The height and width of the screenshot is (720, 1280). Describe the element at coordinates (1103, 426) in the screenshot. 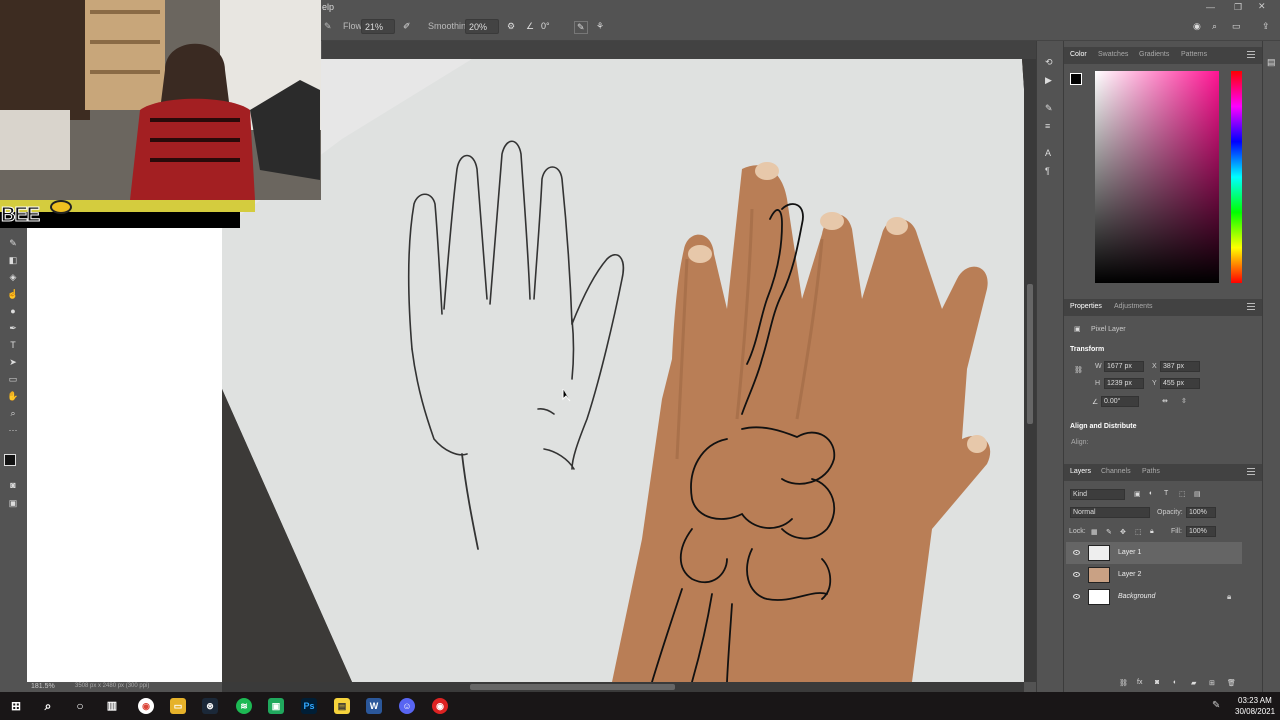

I see `align-section-title: Align and Distribute` at that location.